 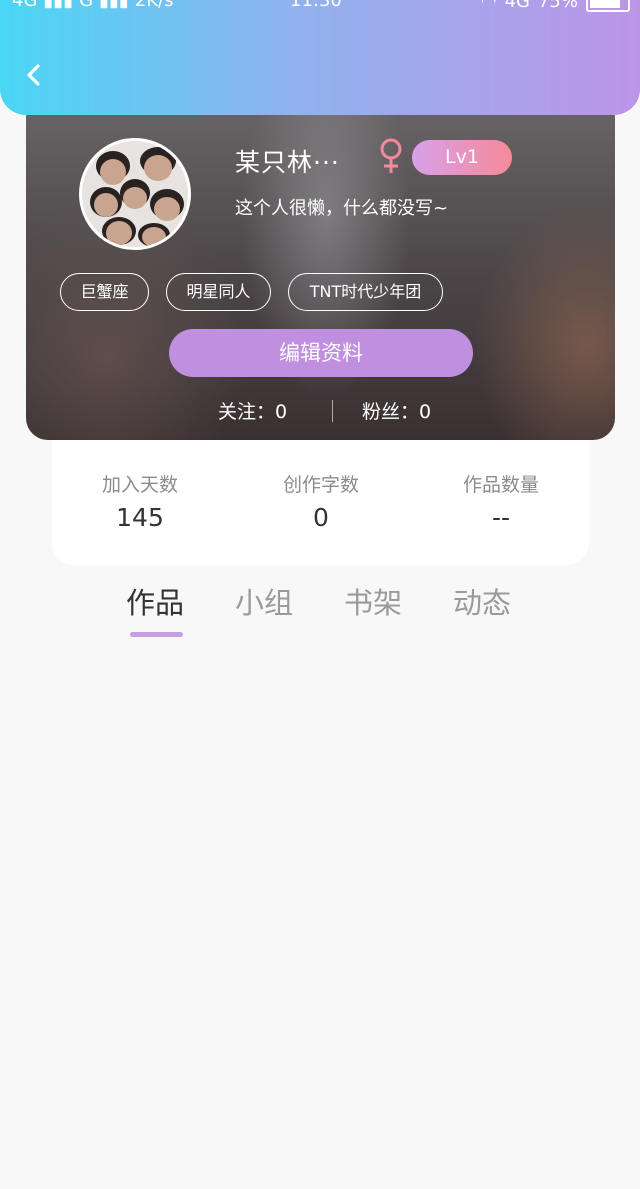 I want to click on network-label: 4G, so click(x=25, y=5).